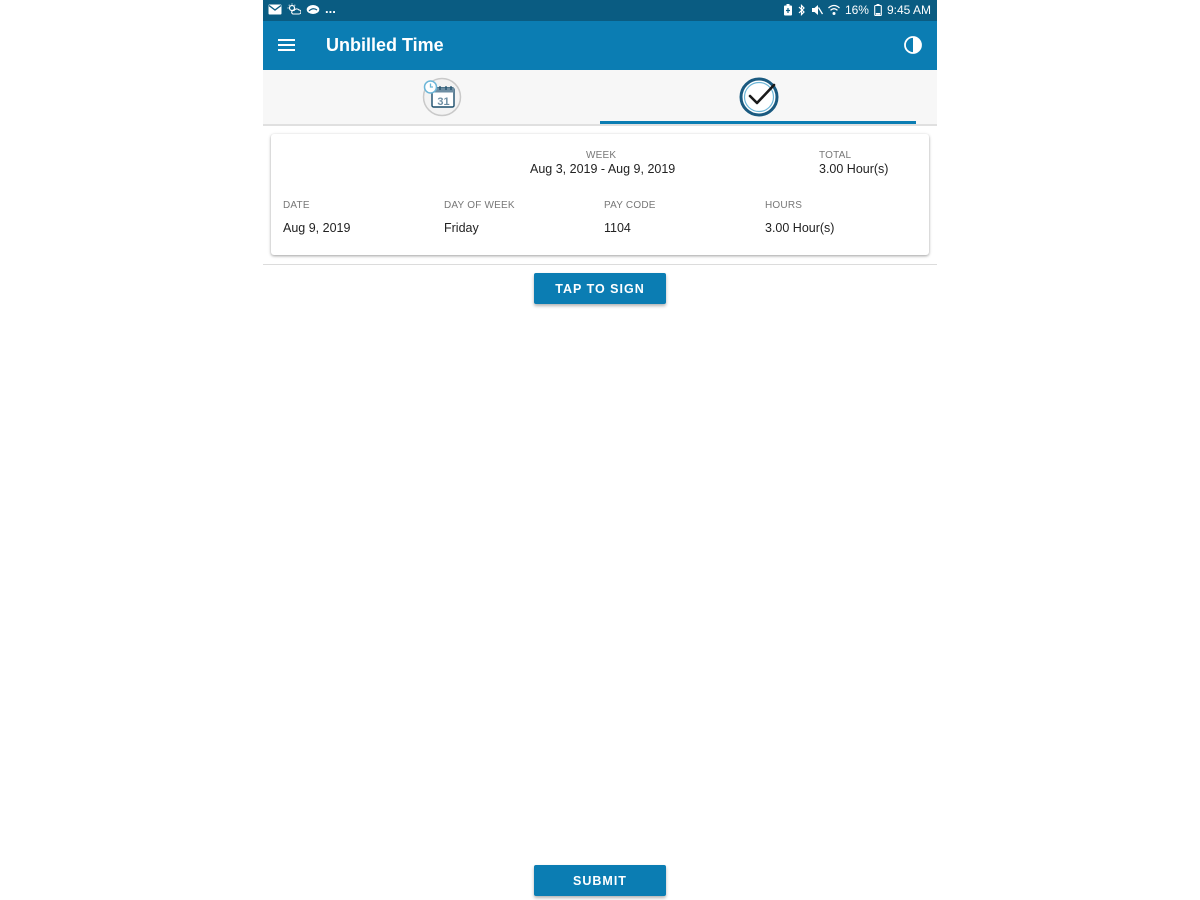  Describe the element at coordinates (854, 169) in the screenshot. I see `total-value: 3.00 Hour(s)` at that location.